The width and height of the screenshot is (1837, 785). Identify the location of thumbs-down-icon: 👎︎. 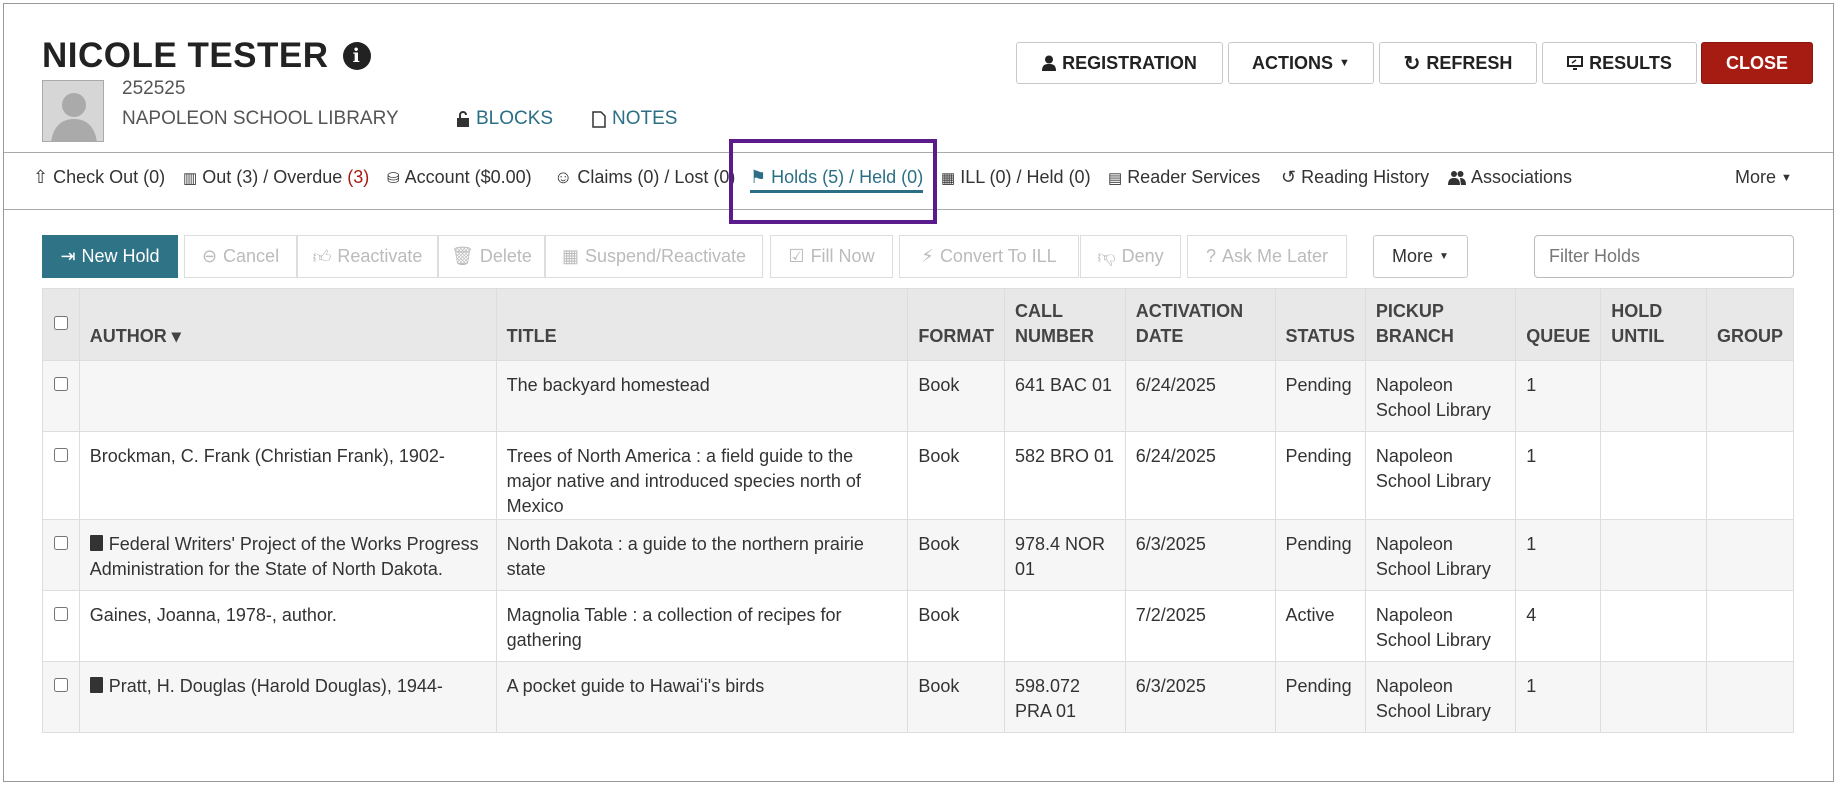
(1106, 256).